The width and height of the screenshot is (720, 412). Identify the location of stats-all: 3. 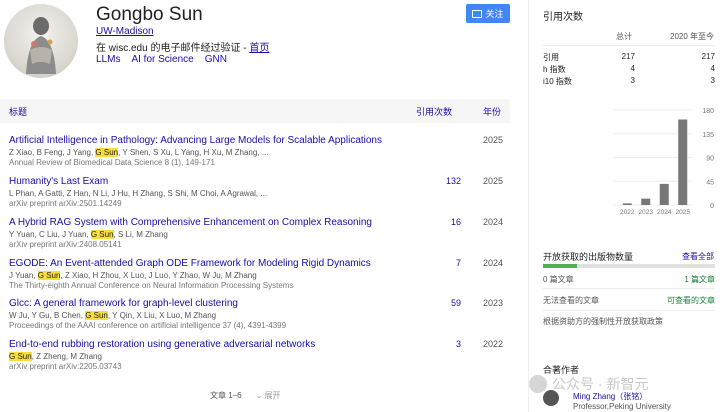
(632, 80).